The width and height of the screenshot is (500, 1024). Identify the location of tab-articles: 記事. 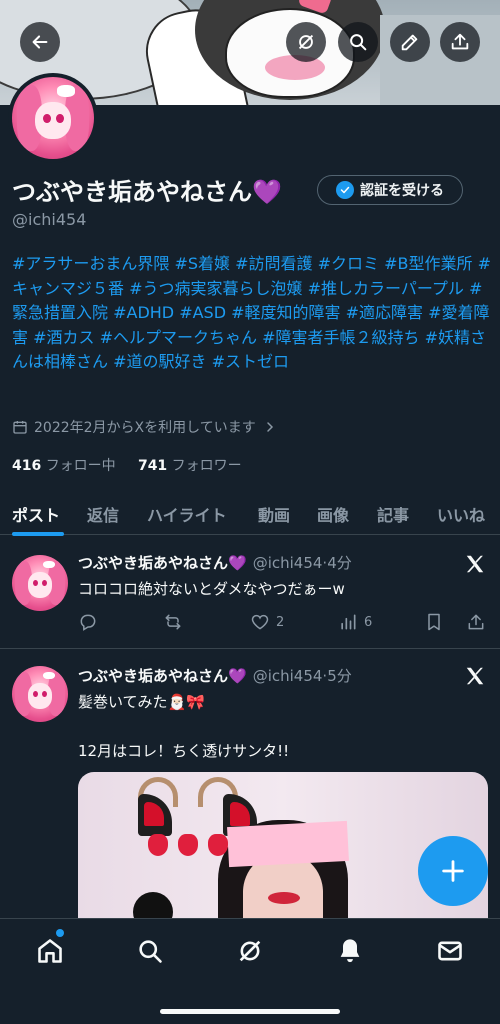
(393, 514).